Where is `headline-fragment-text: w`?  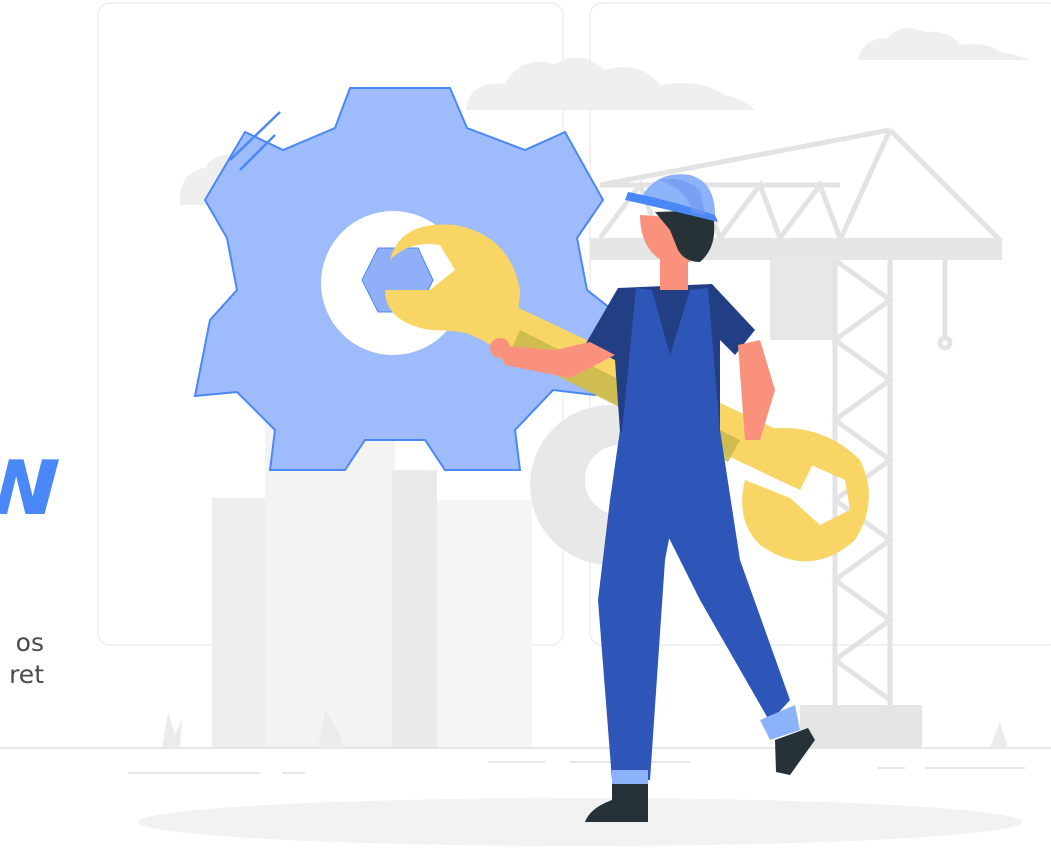 headline-fragment-text: w is located at coordinates (31, 479).